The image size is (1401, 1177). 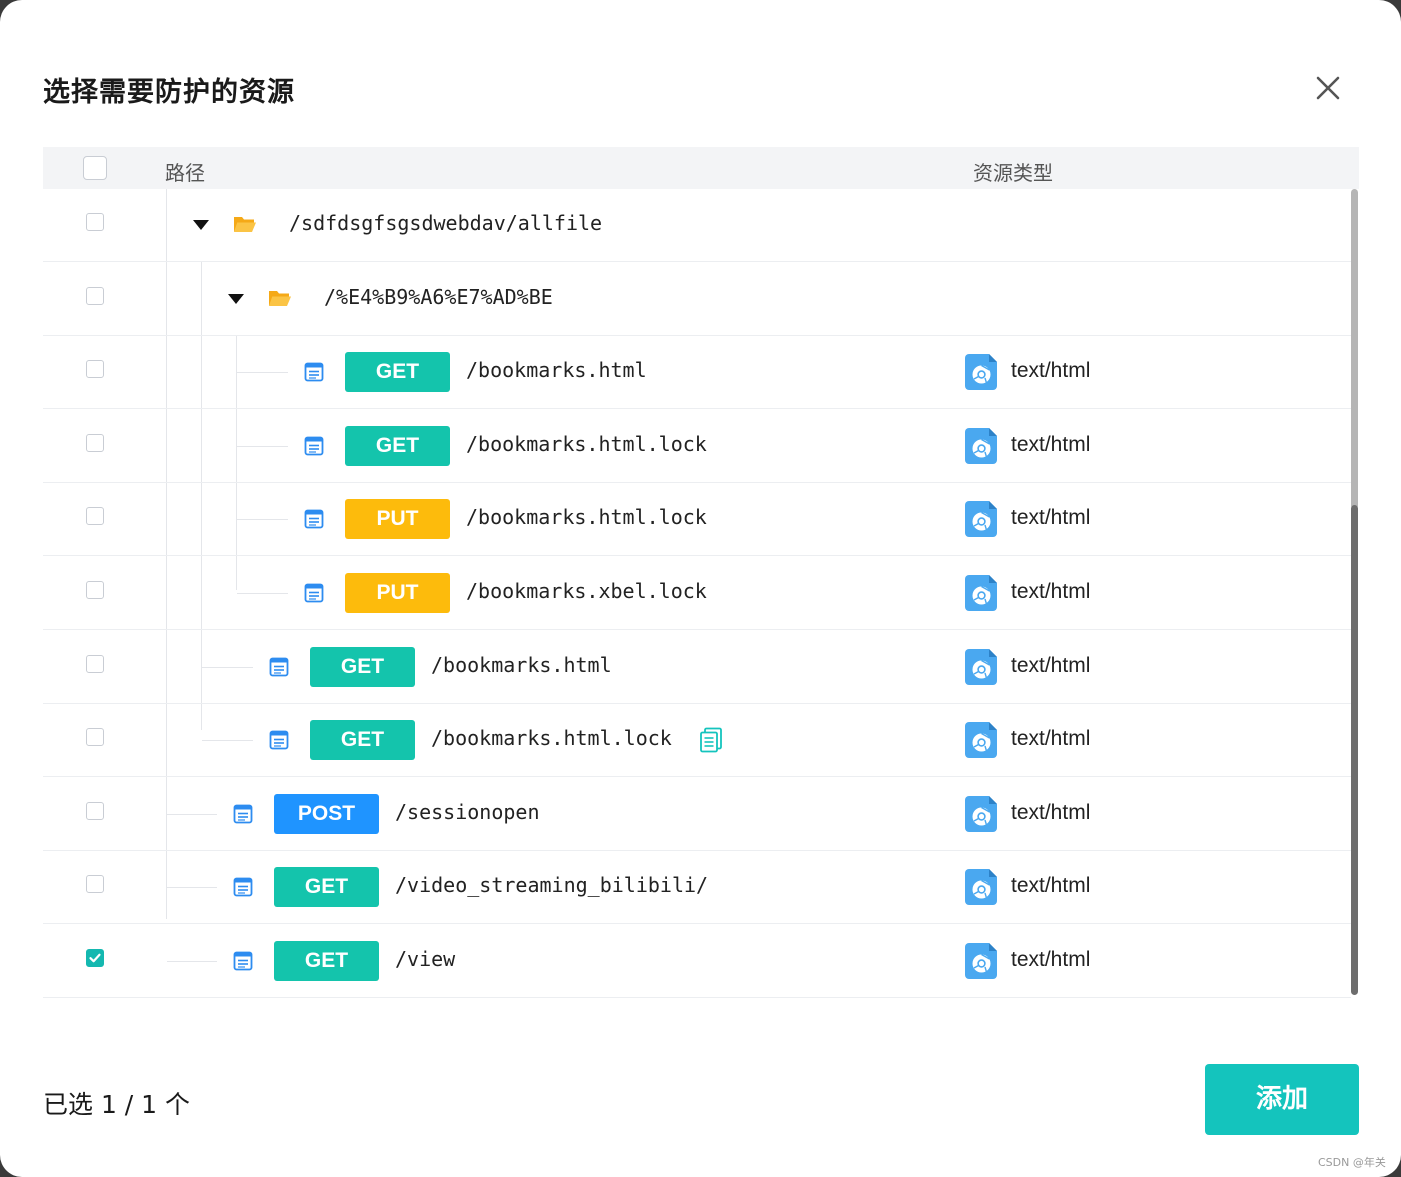 I want to click on scrollbar-thumb, so click(x=1354, y=750).